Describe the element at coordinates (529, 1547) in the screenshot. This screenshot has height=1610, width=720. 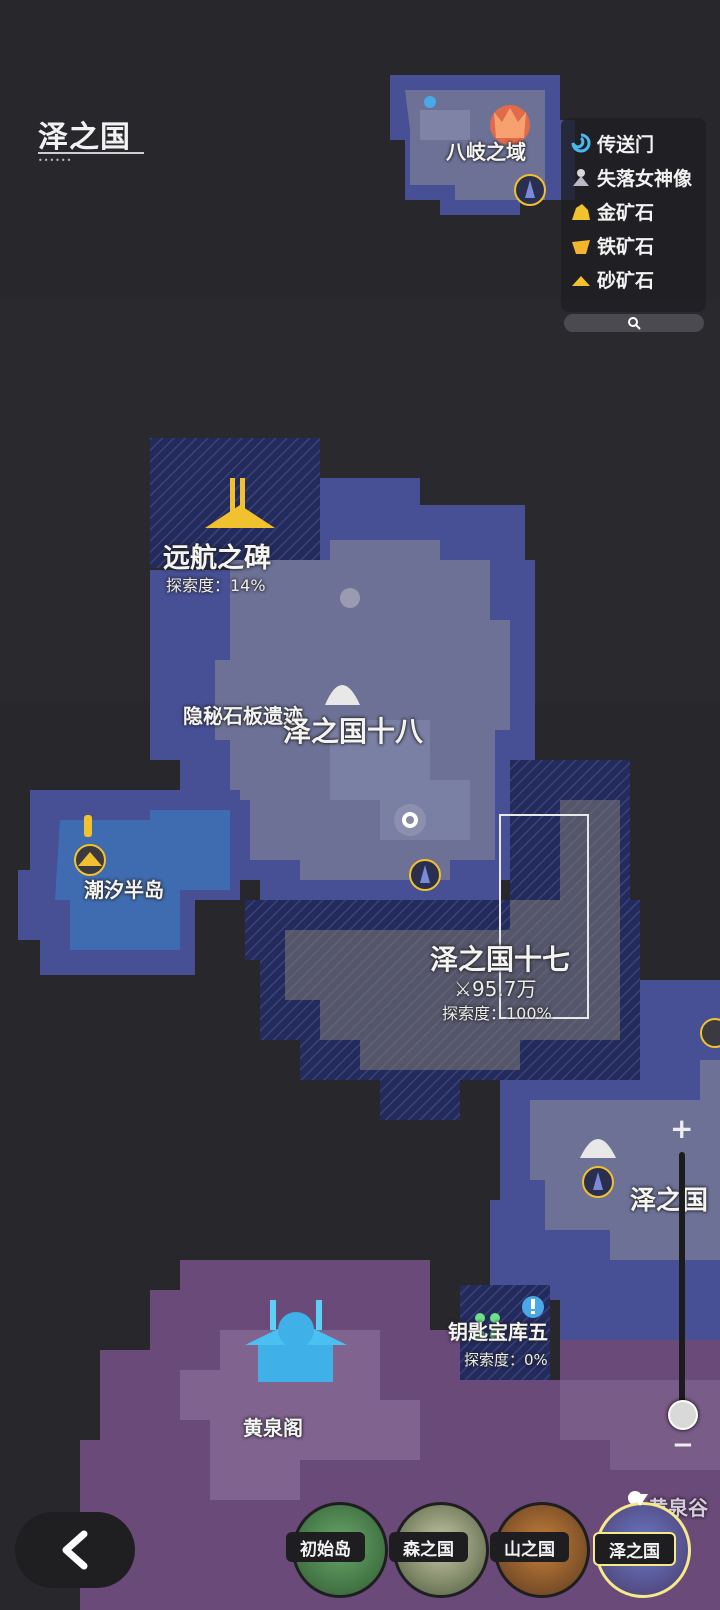
I see `tab-mountain: 山之国` at that location.